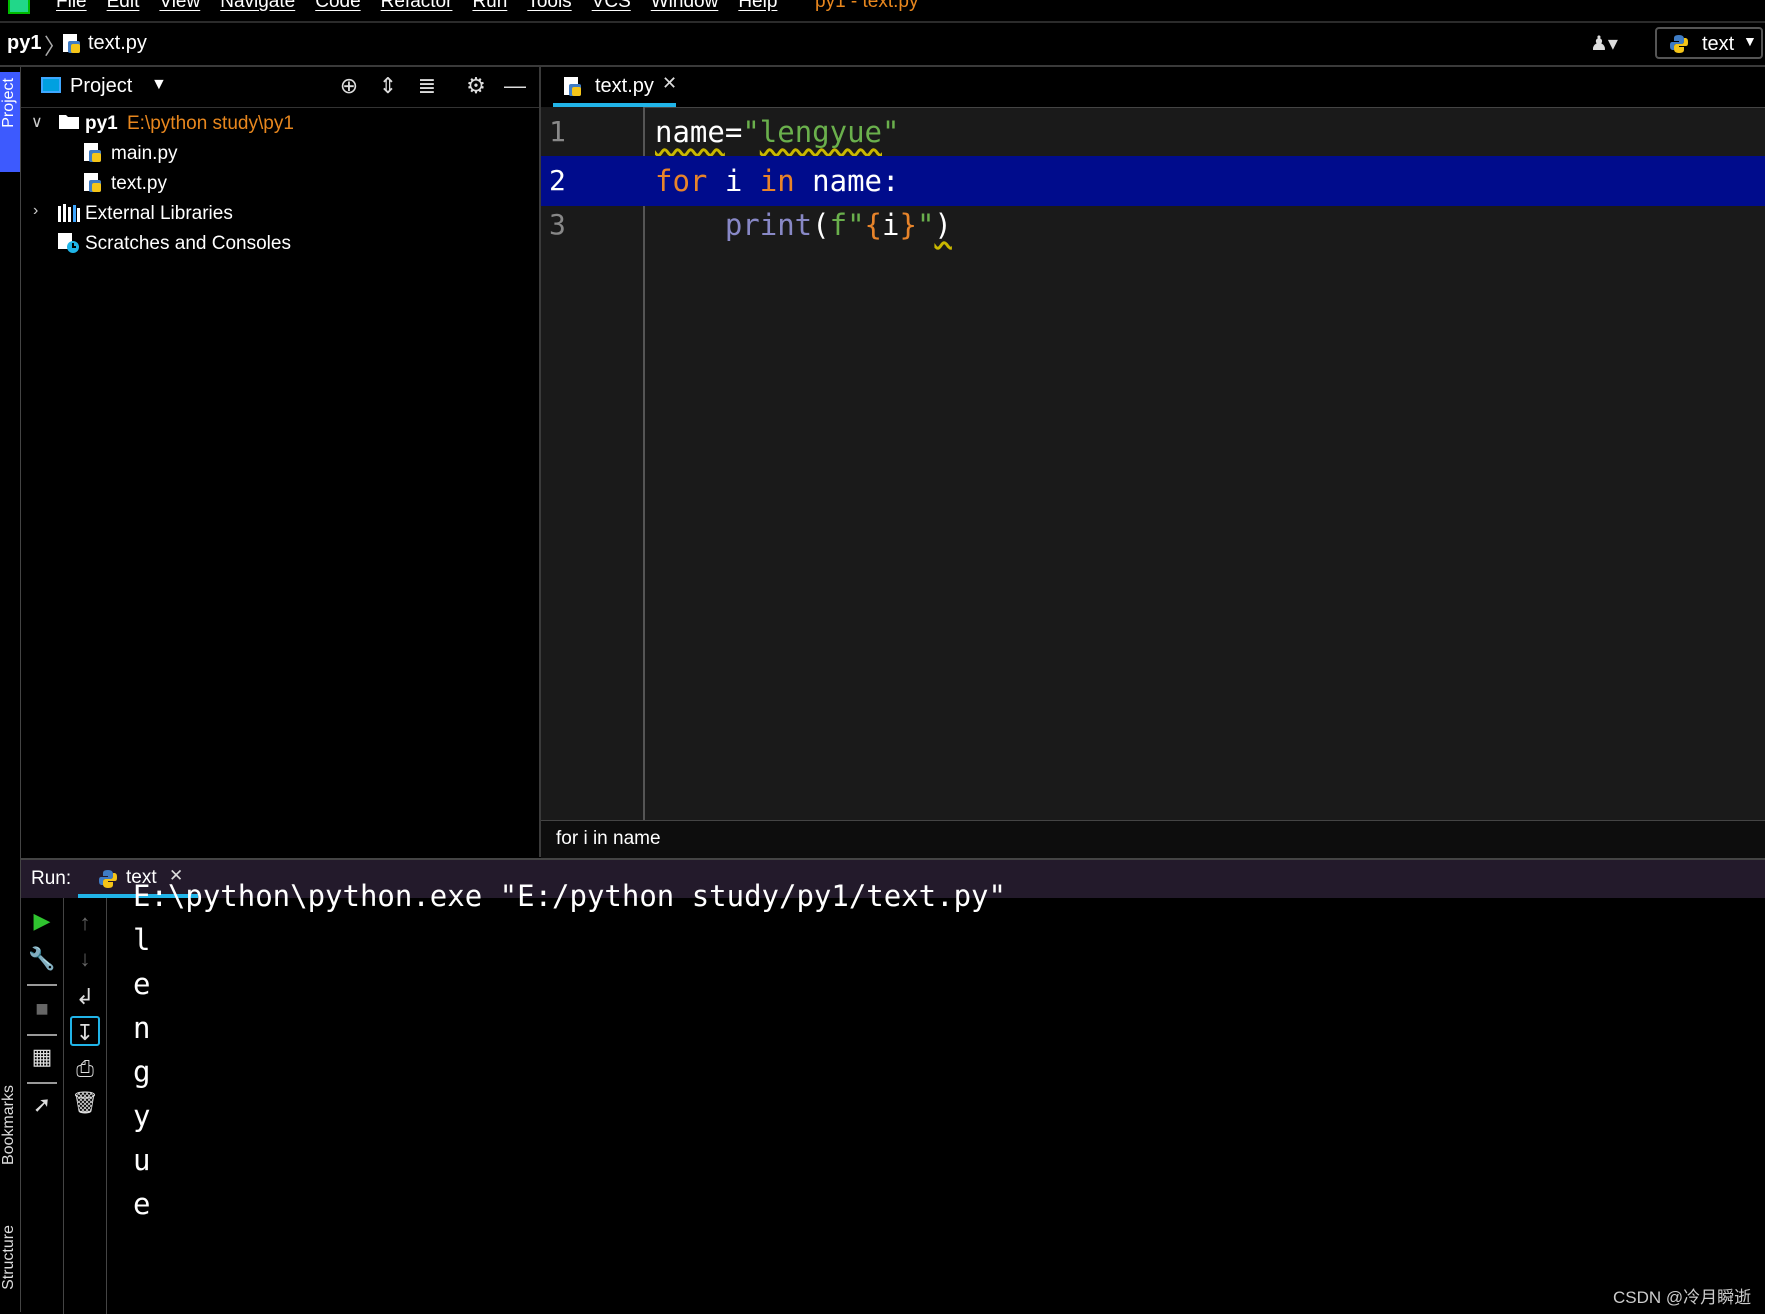 This screenshot has width=1765, height=1314. What do you see at coordinates (777, 132) in the screenshot?
I see `code-text: name="lengyue"` at bounding box center [777, 132].